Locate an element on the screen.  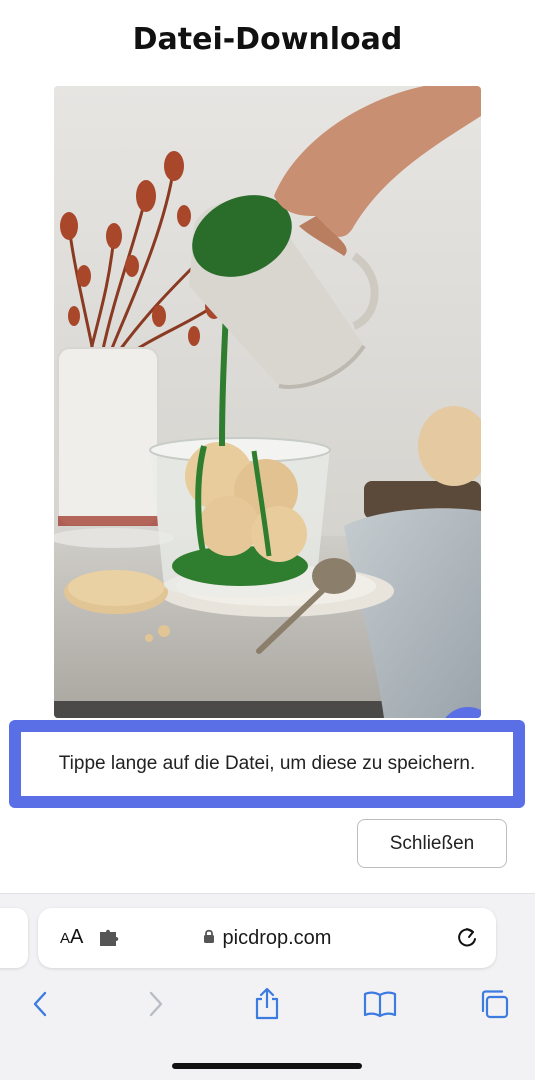
forward-icon is located at coordinates (156, 1004).